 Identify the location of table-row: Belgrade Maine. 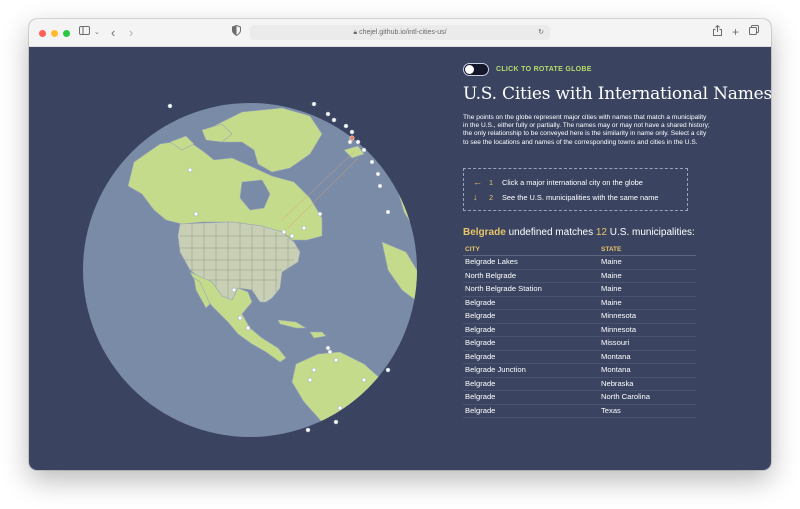
(579, 303).